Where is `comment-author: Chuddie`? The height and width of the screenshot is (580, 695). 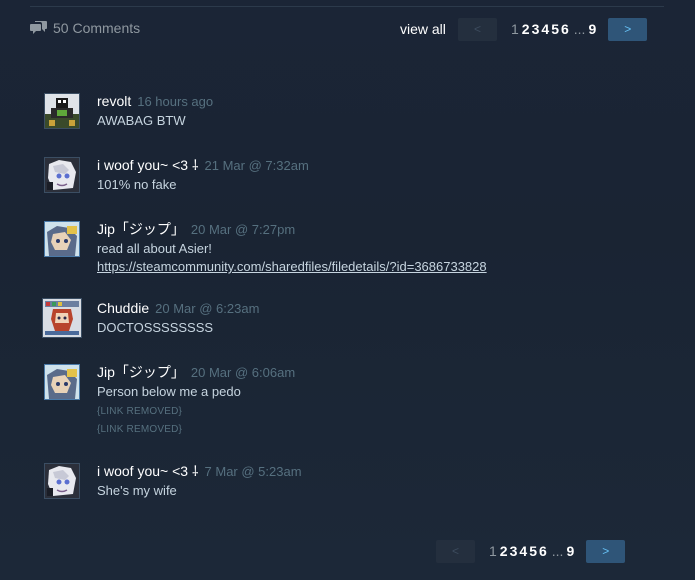
comment-author: Chuddie is located at coordinates (123, 308).